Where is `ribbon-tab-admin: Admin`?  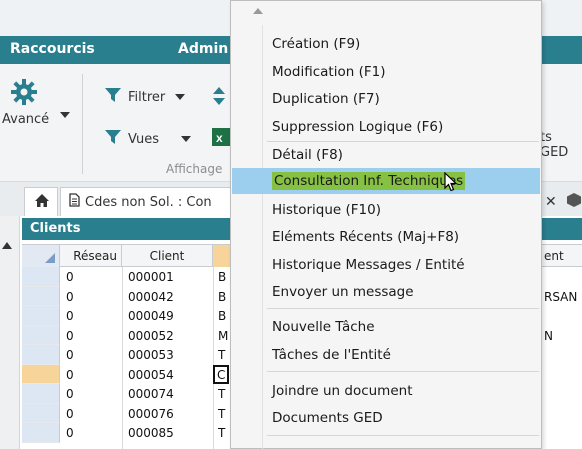 ribbon-tab-admin: Admin is located at coordinates (203, 49).